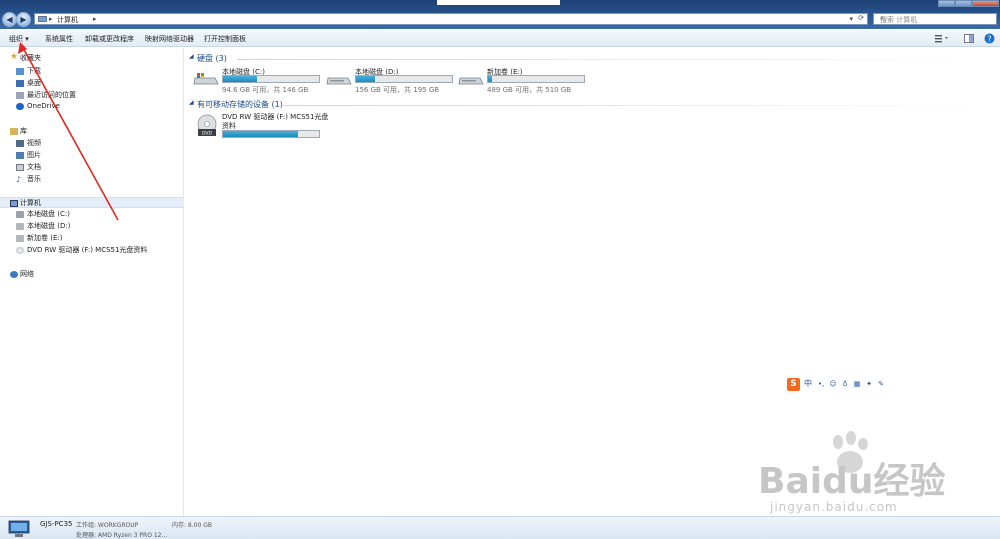 This screenshot has height=539, width=1000. I want to click on punctuation-icon: •,, so click(821, 384).